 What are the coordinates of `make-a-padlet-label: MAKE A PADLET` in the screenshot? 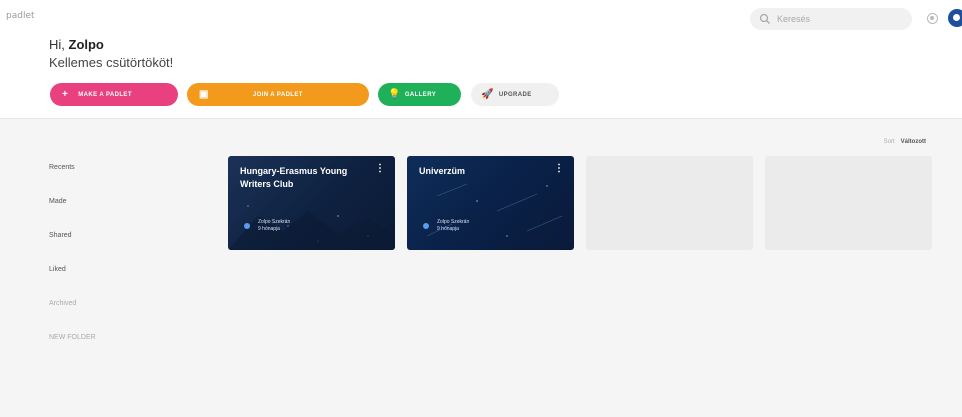 It's located at (105, 94).